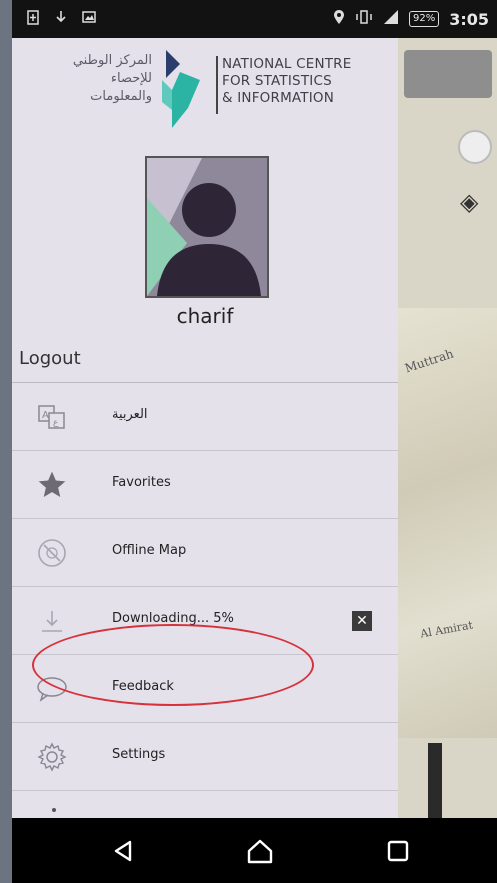  Describe the element at coordinates (61, 19) in the screenshot. I see `download-icon` at that location.